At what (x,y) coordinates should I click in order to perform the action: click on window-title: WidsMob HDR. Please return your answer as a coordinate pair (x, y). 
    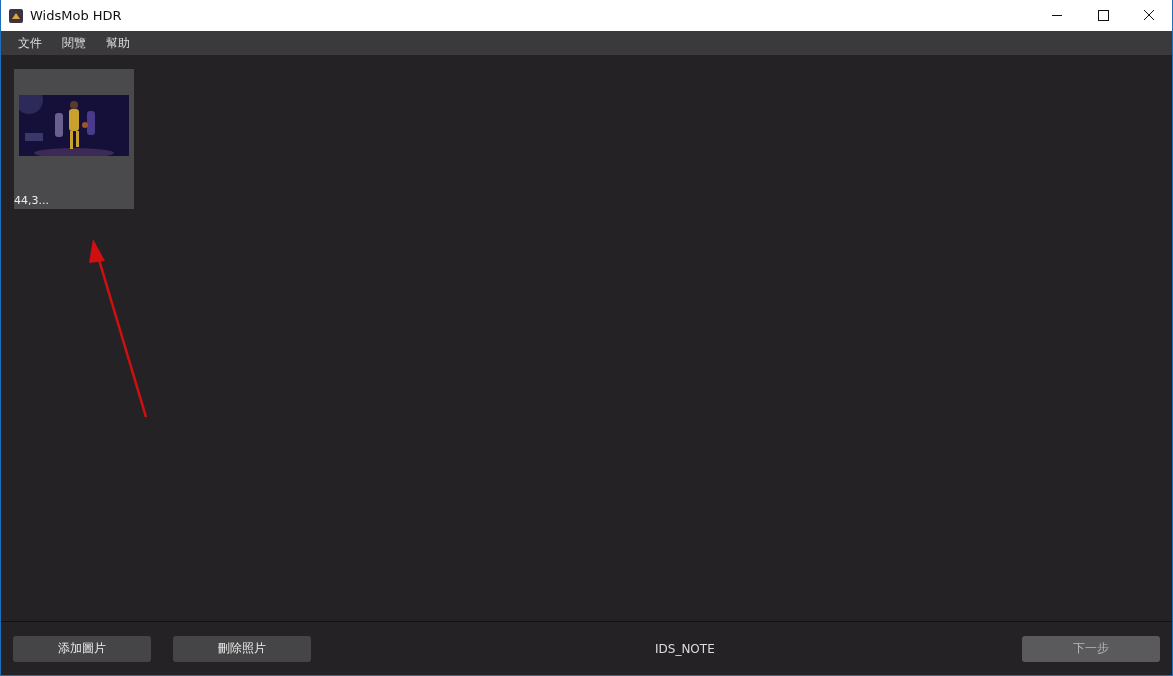
    Looking at the image, I should click on (76, 15).